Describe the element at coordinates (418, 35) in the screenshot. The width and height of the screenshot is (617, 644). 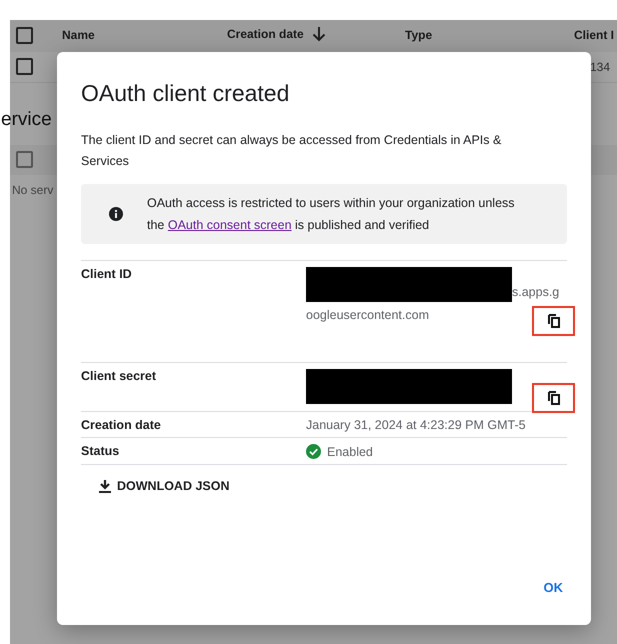
I see `column-header: Type` at that location.